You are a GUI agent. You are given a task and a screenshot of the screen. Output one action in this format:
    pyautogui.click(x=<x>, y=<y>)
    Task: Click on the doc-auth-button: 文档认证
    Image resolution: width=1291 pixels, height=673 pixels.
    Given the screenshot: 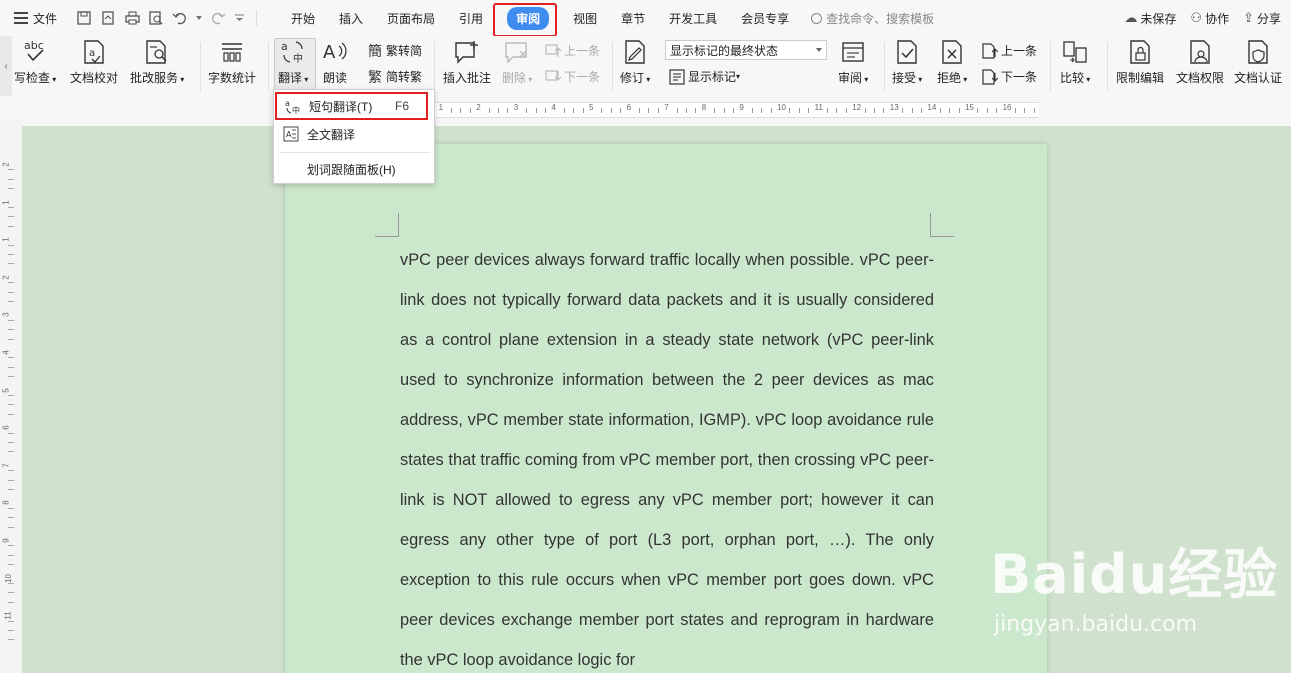 What is the action you would take?
    pyautogui.click(x=1258, y=62)
    